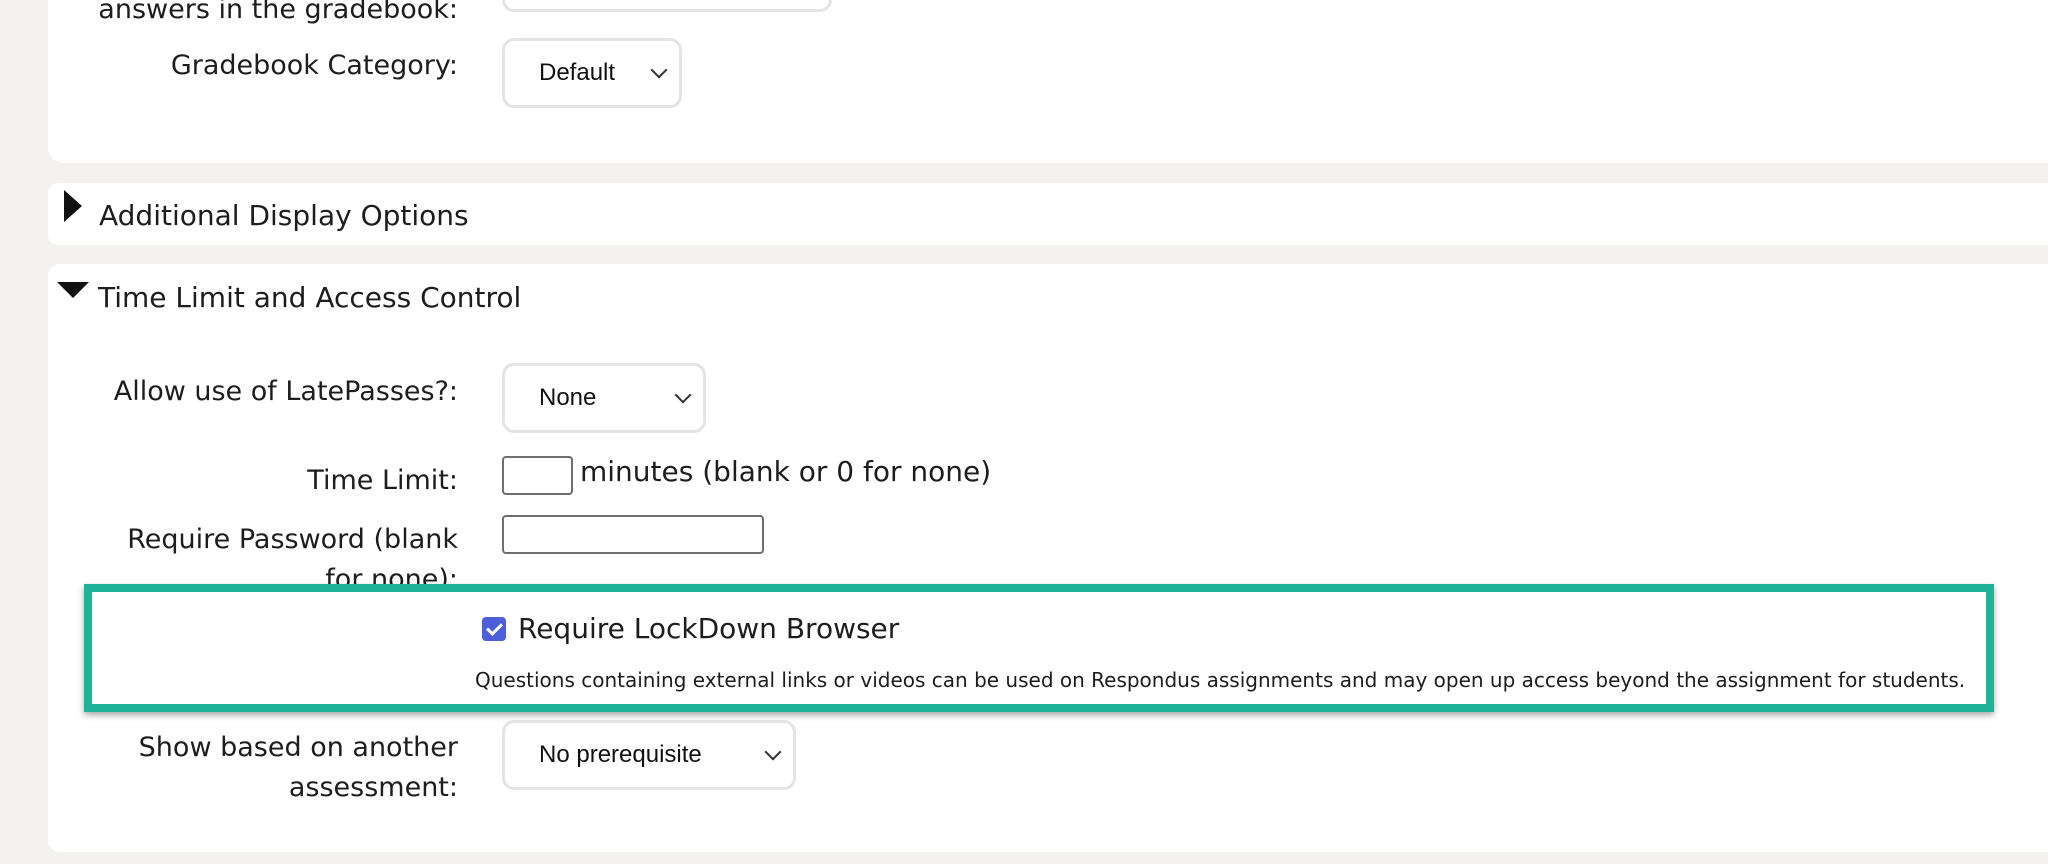 The image size is (2048, 864). What do you see at coordinates (604, 398) in the screenshot?
I see `latepasses-select: None` at bounding box center [604, 398].